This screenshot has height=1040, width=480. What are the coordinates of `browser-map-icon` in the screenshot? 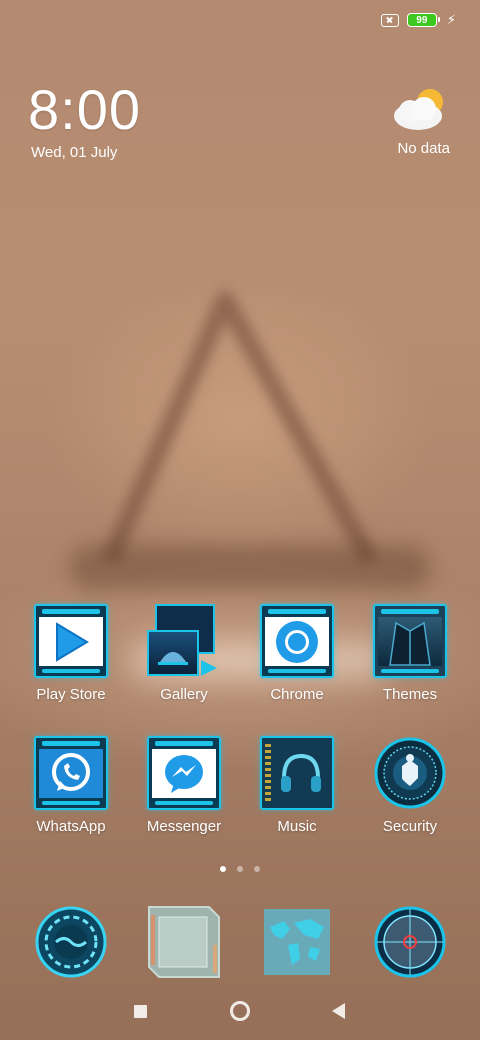 It's located at (297, 942).